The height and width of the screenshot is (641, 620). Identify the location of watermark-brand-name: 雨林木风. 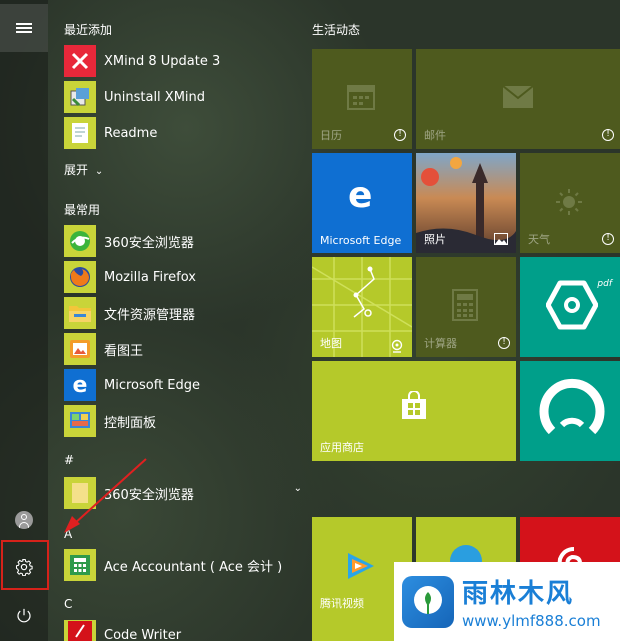
(518, 594).